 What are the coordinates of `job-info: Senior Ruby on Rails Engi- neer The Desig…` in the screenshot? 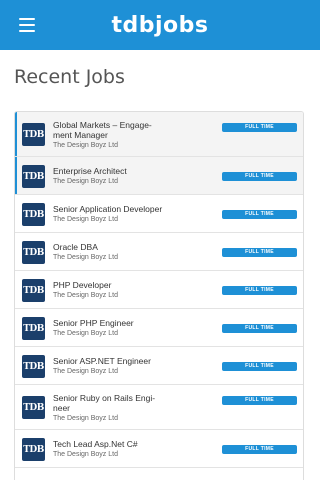 It's located at (113, 408).